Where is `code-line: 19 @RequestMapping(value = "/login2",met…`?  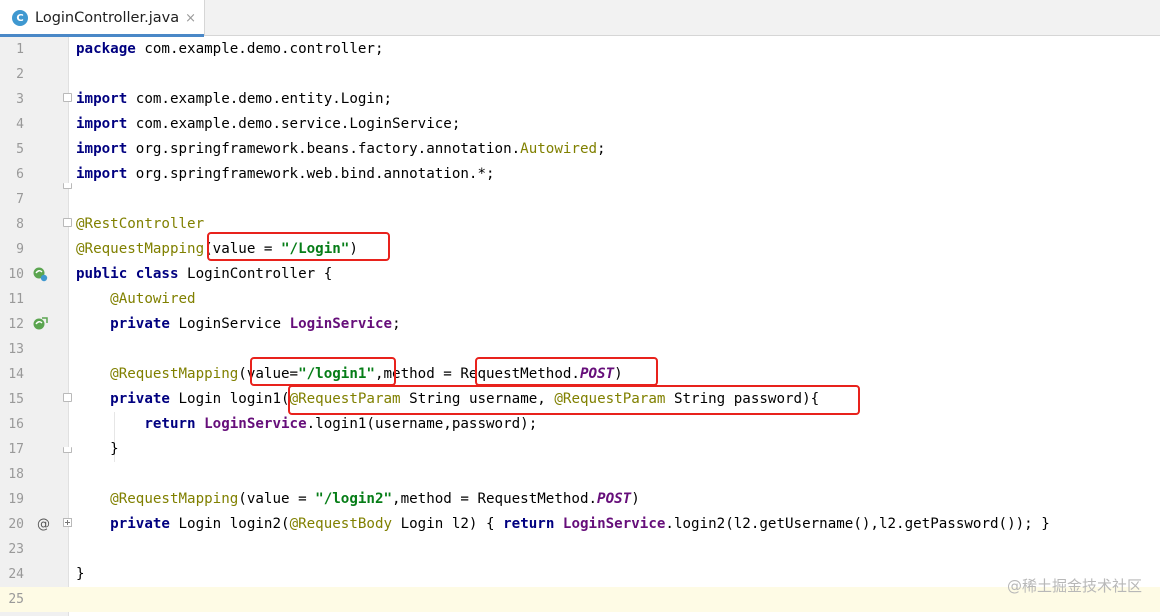 code-line: 19 @RequestMapping(value = "/login2",met… is located at coordinates (580, 499).